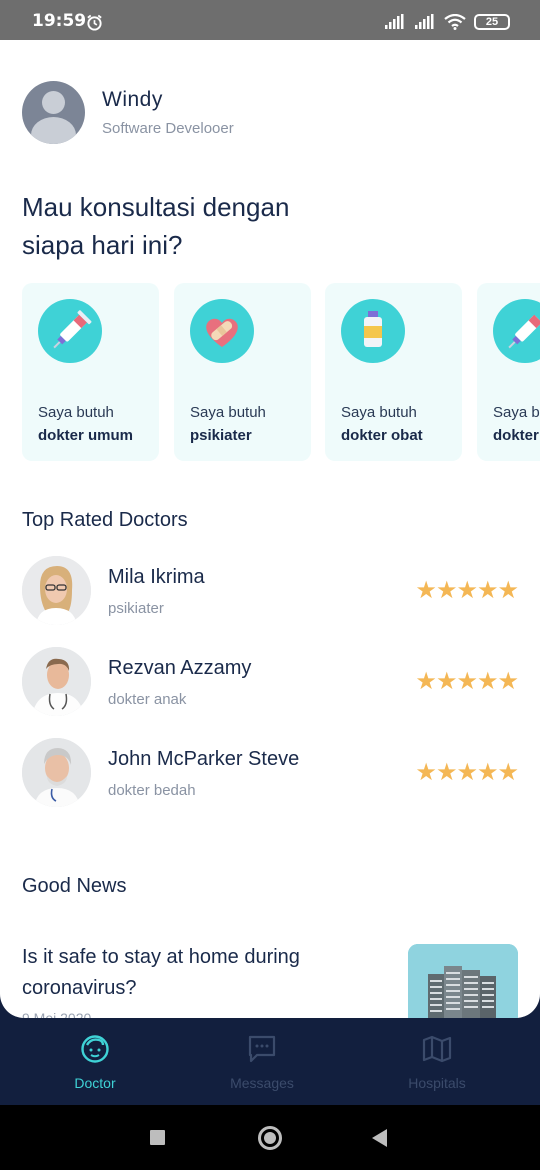 This screenshot has width=540, height=1170. I want to click on doctor-row: John McParker Steve dokter bedah ★★★★★, so click(270, 773).